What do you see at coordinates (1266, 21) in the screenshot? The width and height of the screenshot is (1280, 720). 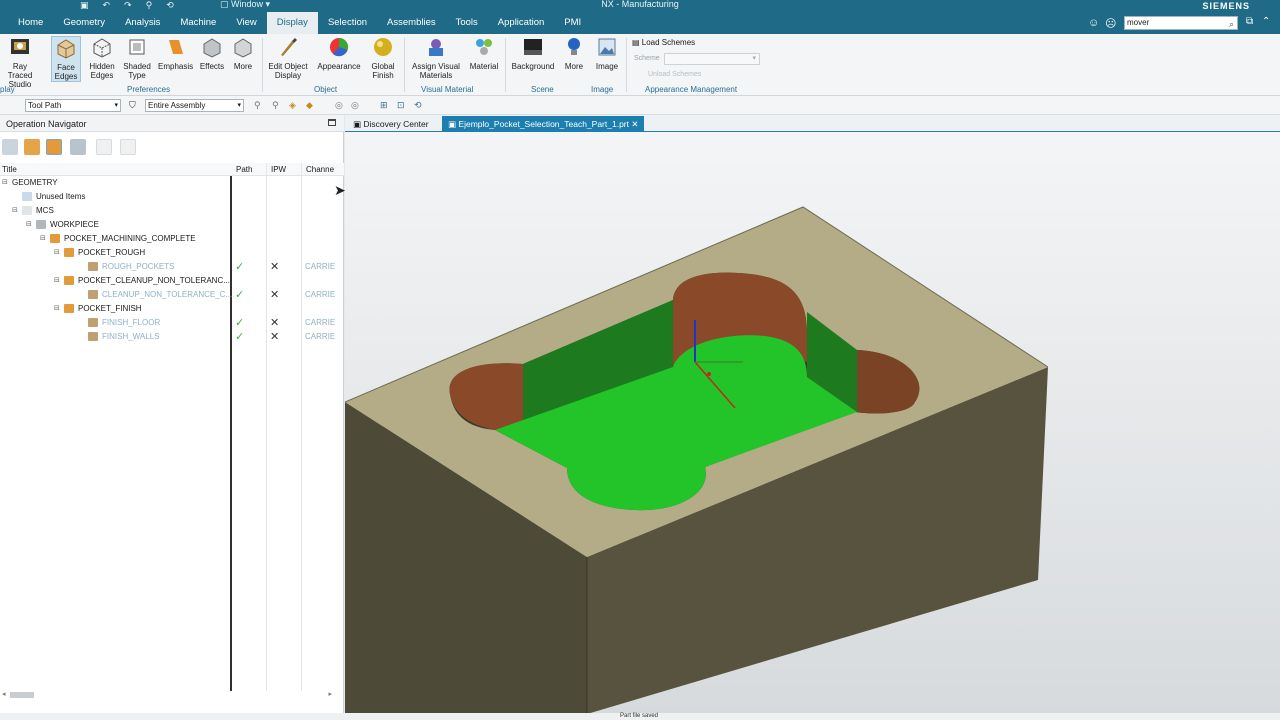 I see `collapse-ribbon-icon: ⌃` at bounding box center [1266, 21].